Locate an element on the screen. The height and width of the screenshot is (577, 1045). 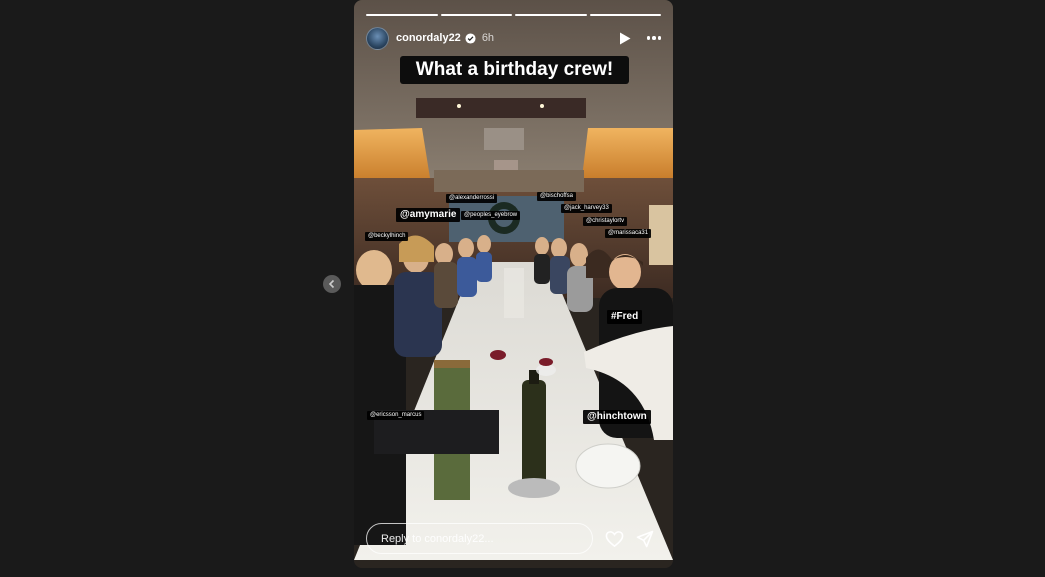
mention-tag: @beckylhinch is located at coordinates (387, 236).